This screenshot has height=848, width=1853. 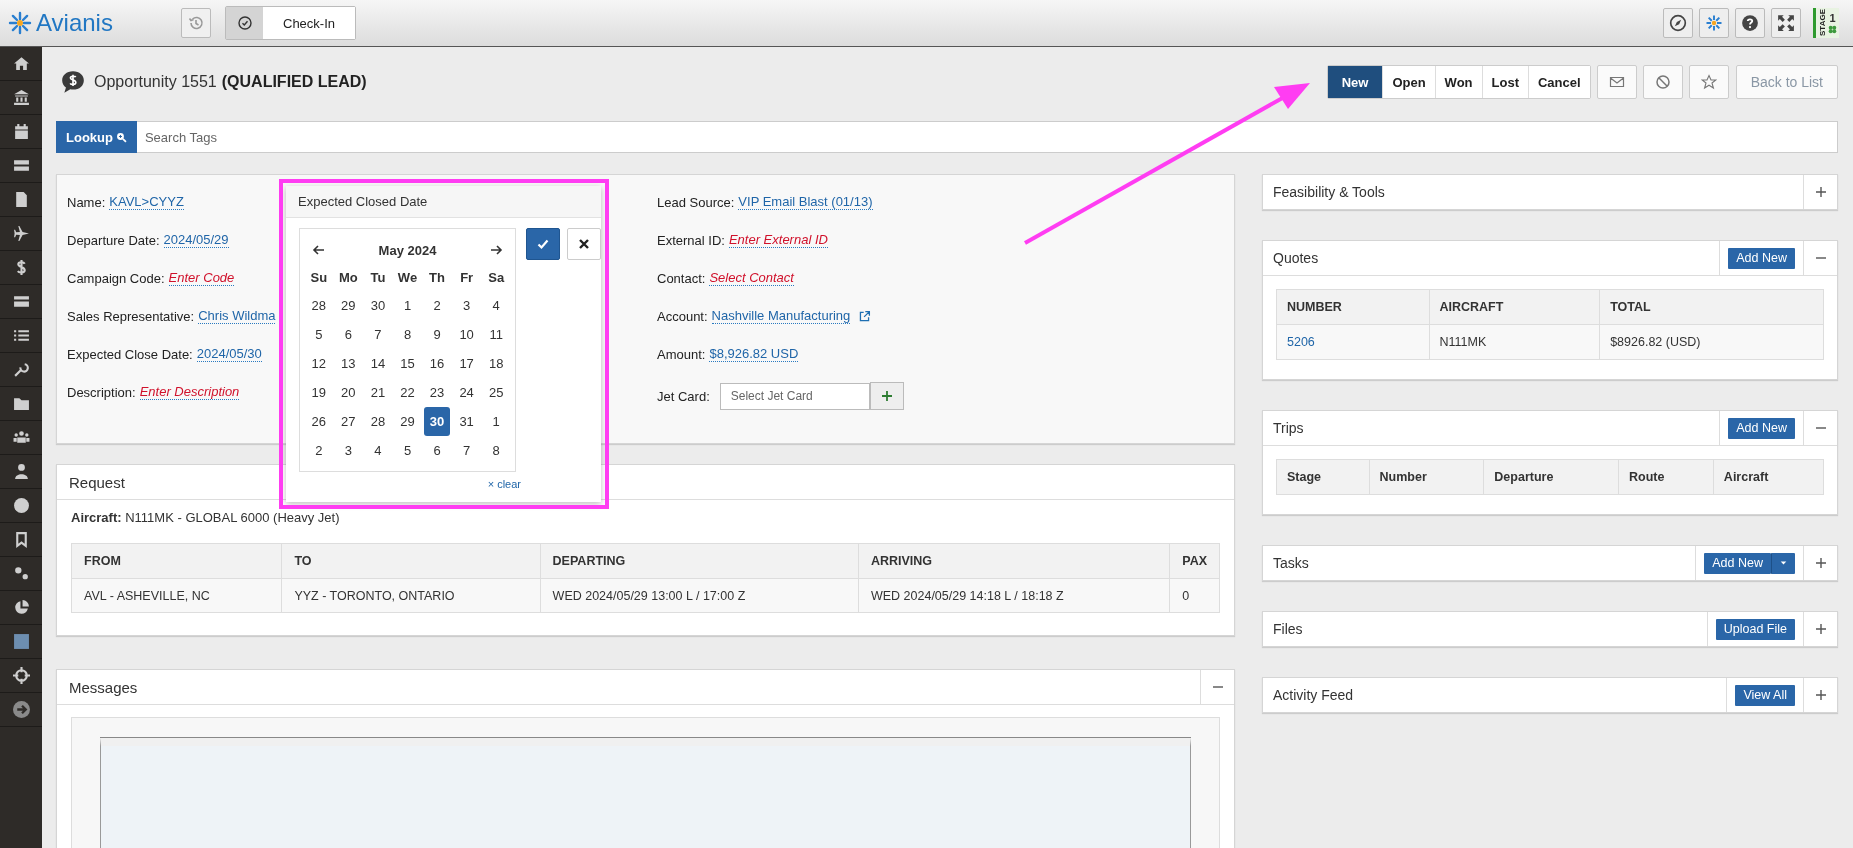 I want to click on fullscreen-button, so click(x=1786, y=23).